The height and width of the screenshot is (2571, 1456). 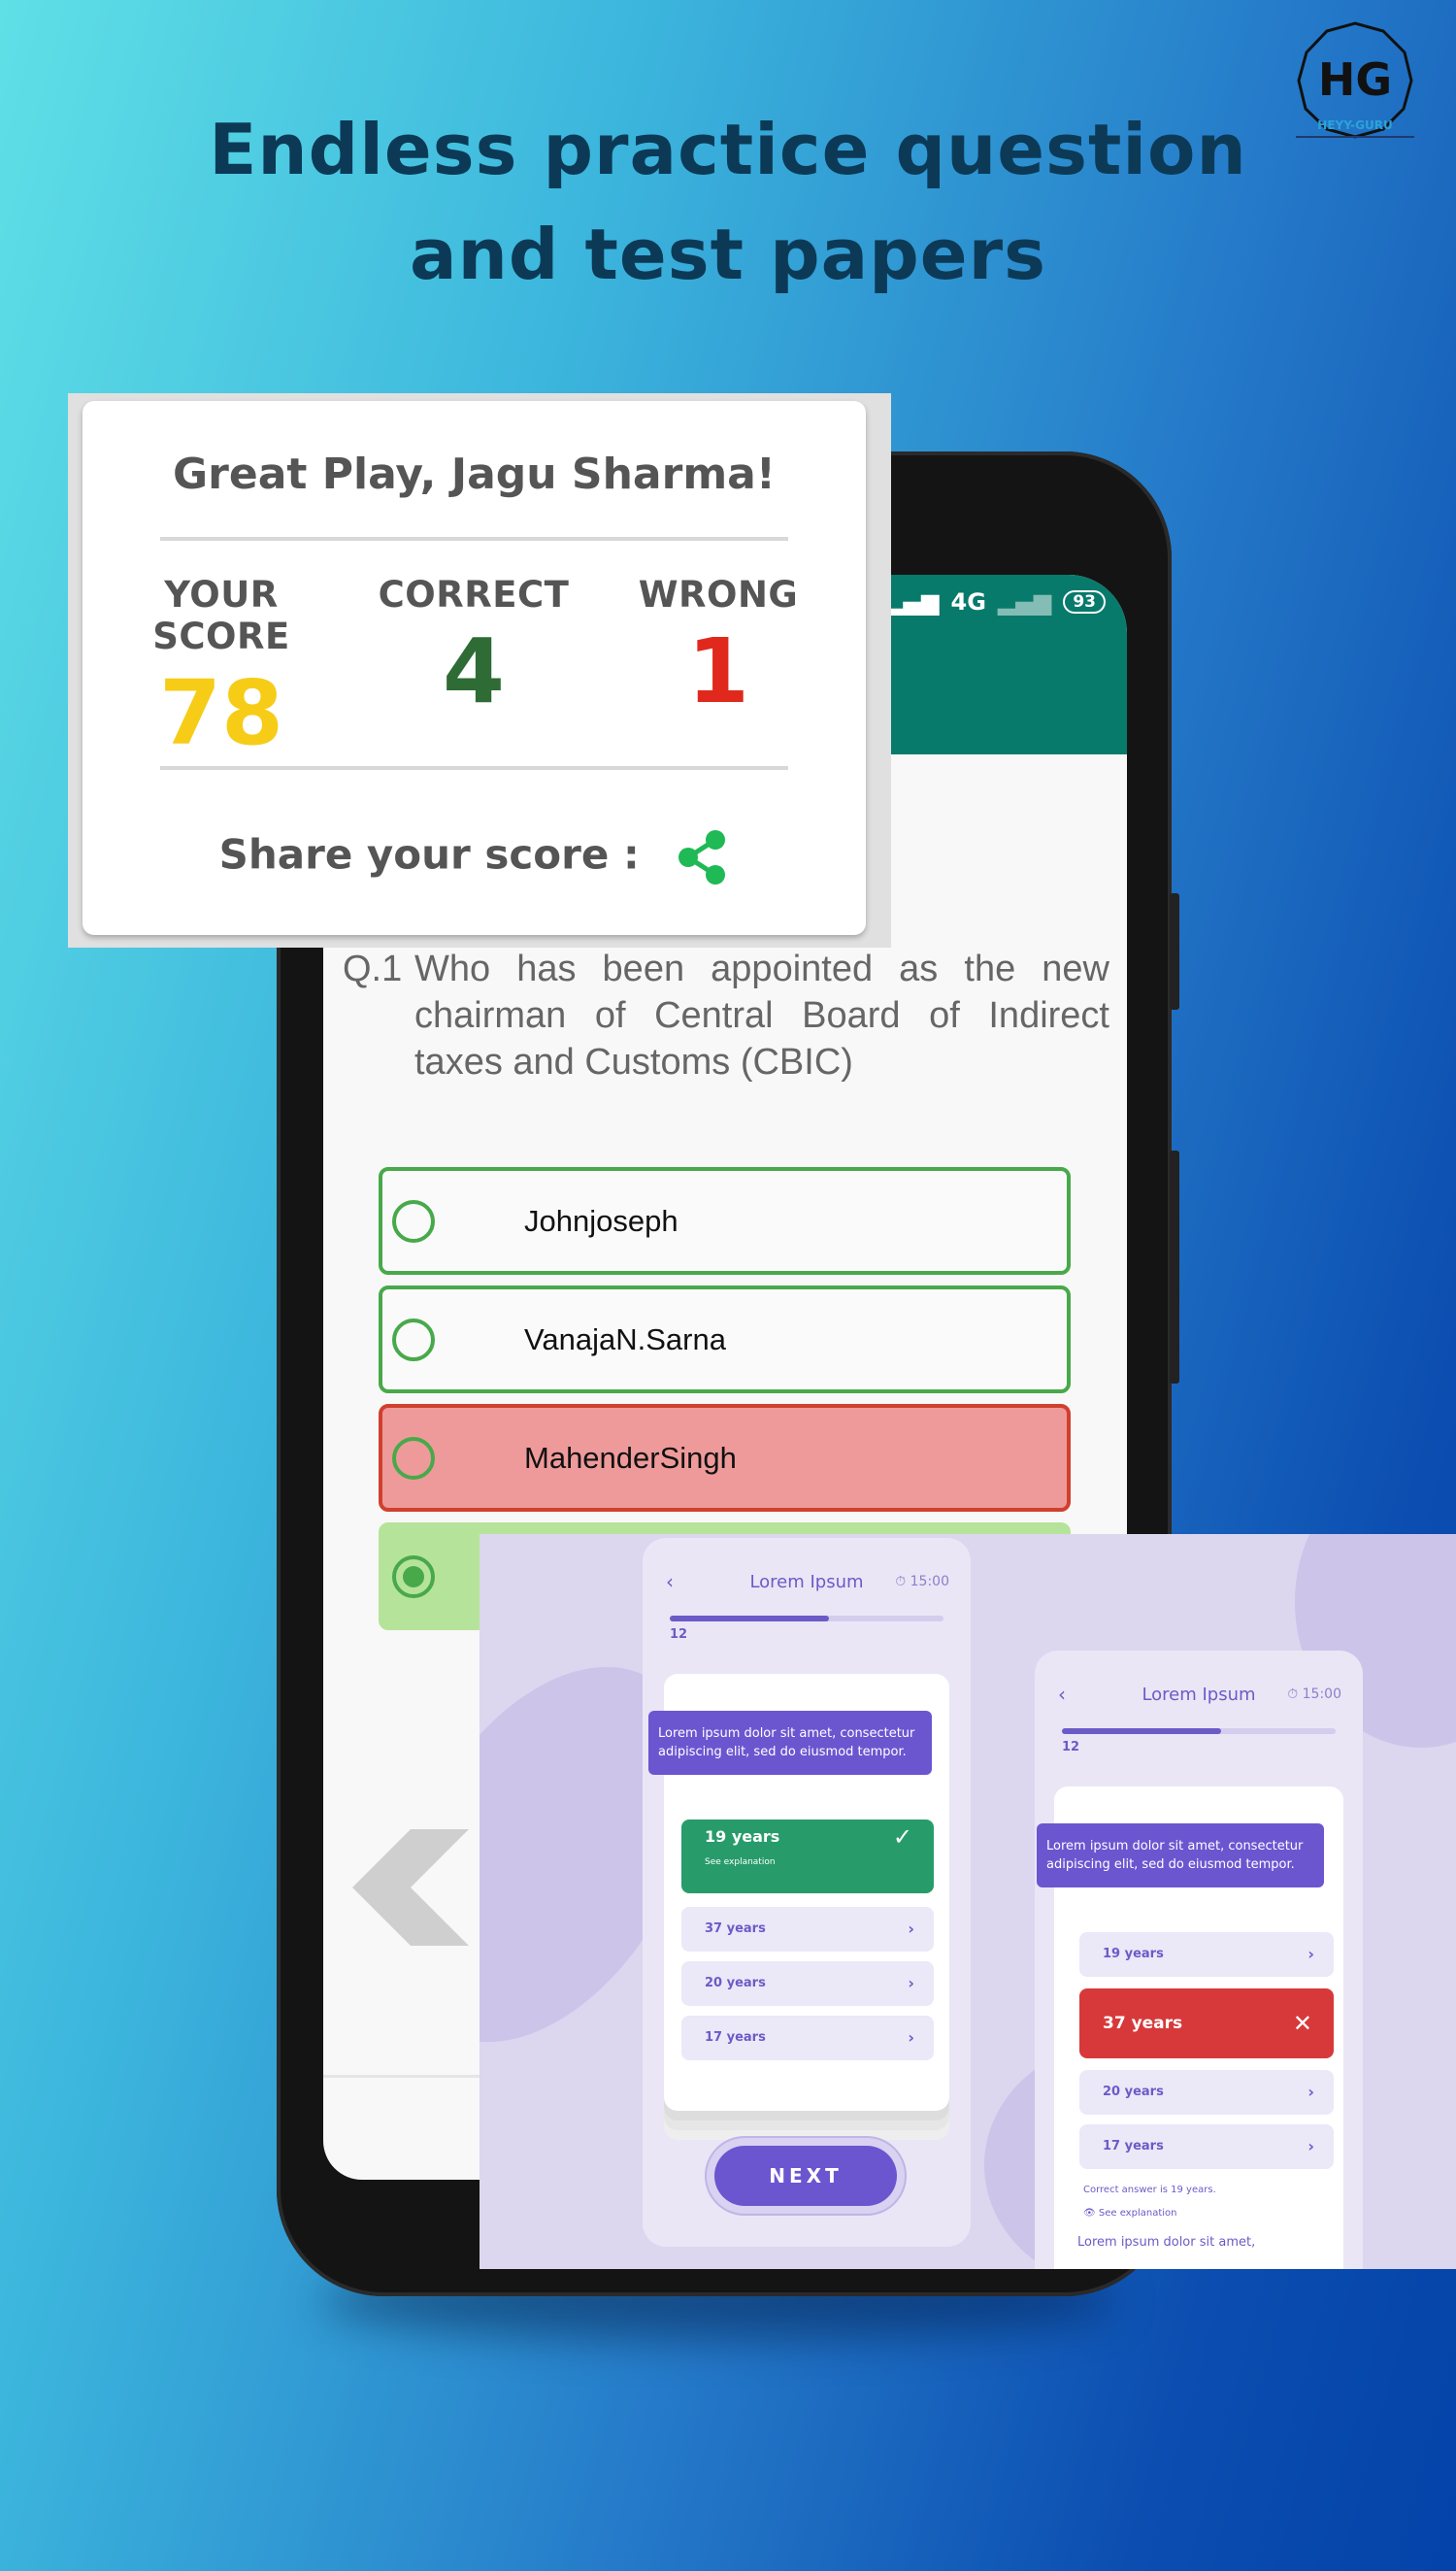 What do you see at coordinates (474, 474) in the screenshot?
I see `score-title: Great Play, Jagu Sharma!` at bounding box center [474, 474].